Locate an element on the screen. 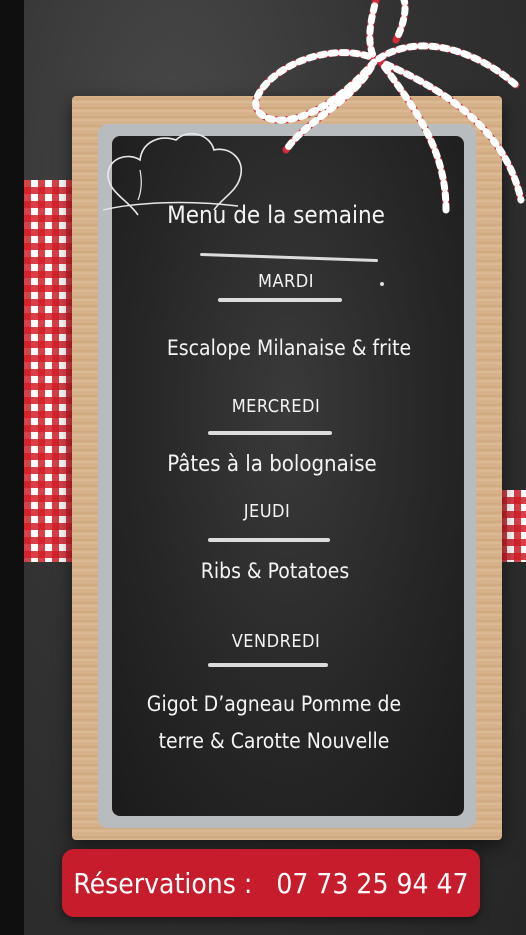  dish-mercredi: Pâtes à la bolognaise is located at coordinates (272, 464).